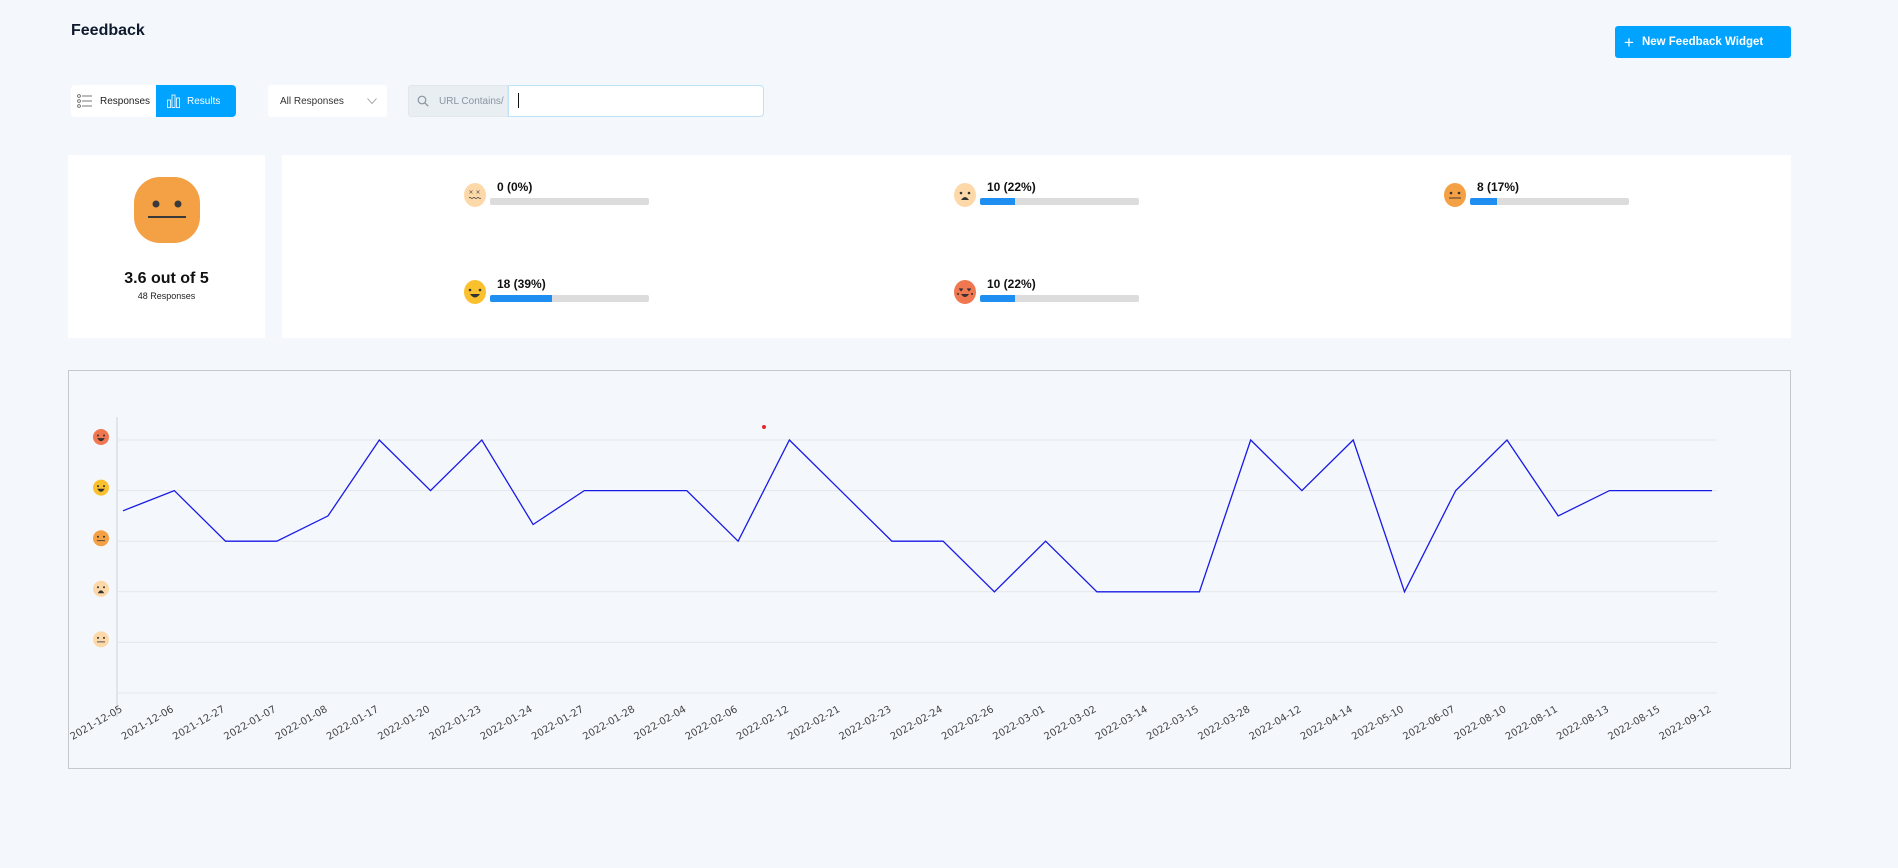 The width and height of the screenshot is (1898, 868). What do you see at coordinates (661, 723) in the screenshot?
I see `x-tick-label: 2022-02-04` at bounding box center [661, 723].